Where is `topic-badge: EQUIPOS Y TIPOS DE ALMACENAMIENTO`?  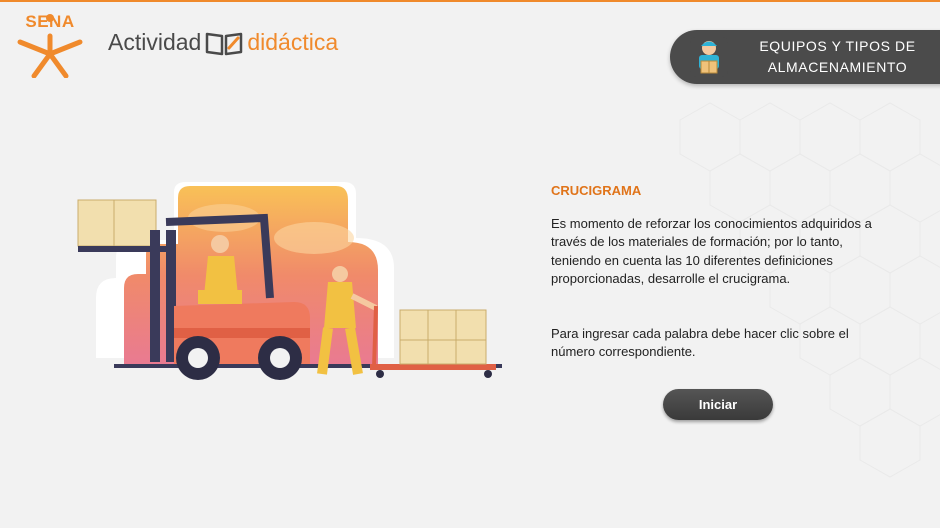
topic-badge: EQUIPOS Y TIPOS DE ALMACENAMIENTO is located at coordinates (805, 57).